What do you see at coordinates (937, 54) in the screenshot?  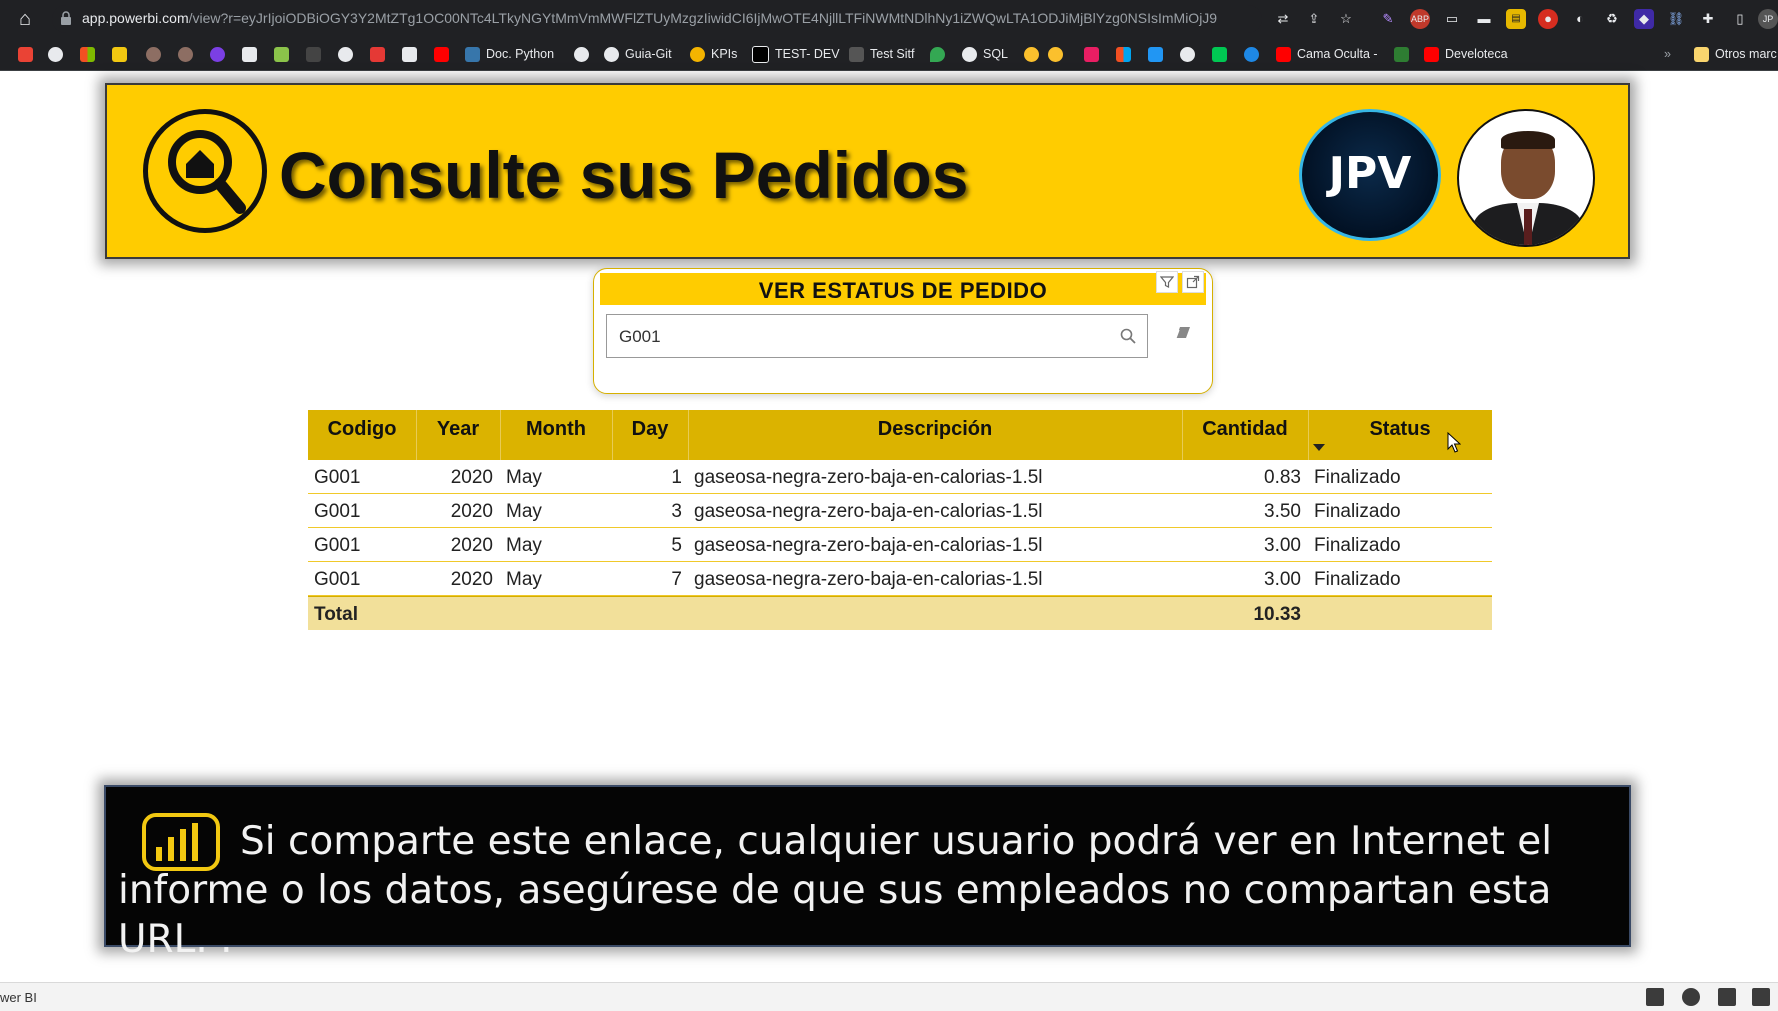 I see `maps-icon` at bounding box center [937, 54].